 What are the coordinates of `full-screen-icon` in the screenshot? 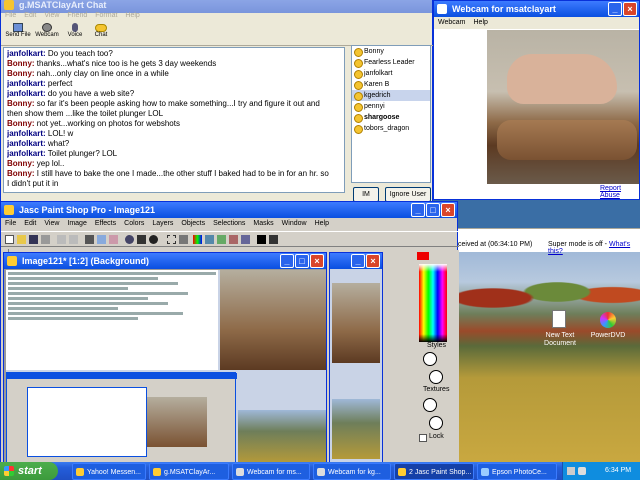 It's located at (141, 239).